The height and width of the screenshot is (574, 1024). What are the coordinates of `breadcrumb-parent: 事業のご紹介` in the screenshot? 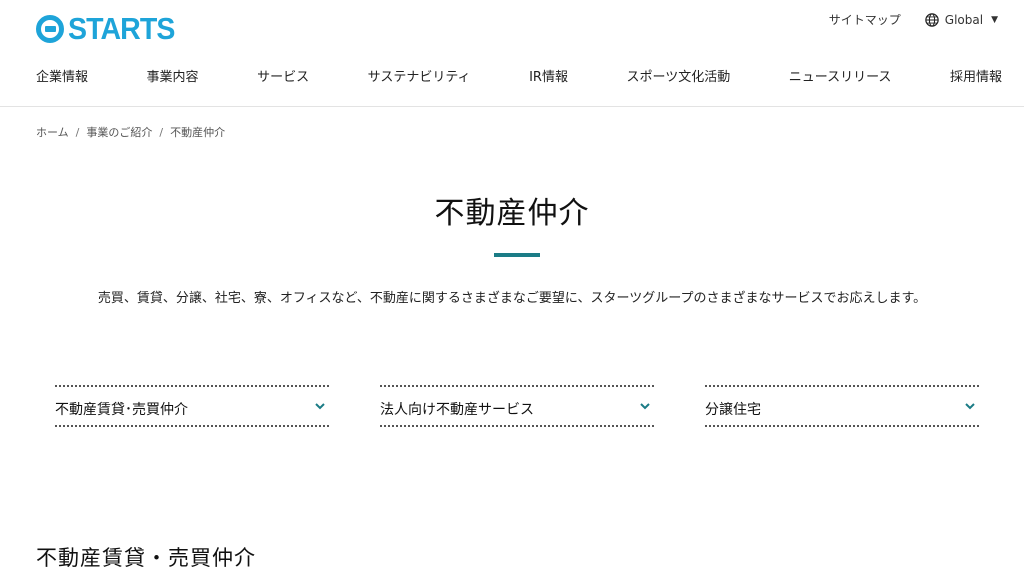 It's located at (119, 132).